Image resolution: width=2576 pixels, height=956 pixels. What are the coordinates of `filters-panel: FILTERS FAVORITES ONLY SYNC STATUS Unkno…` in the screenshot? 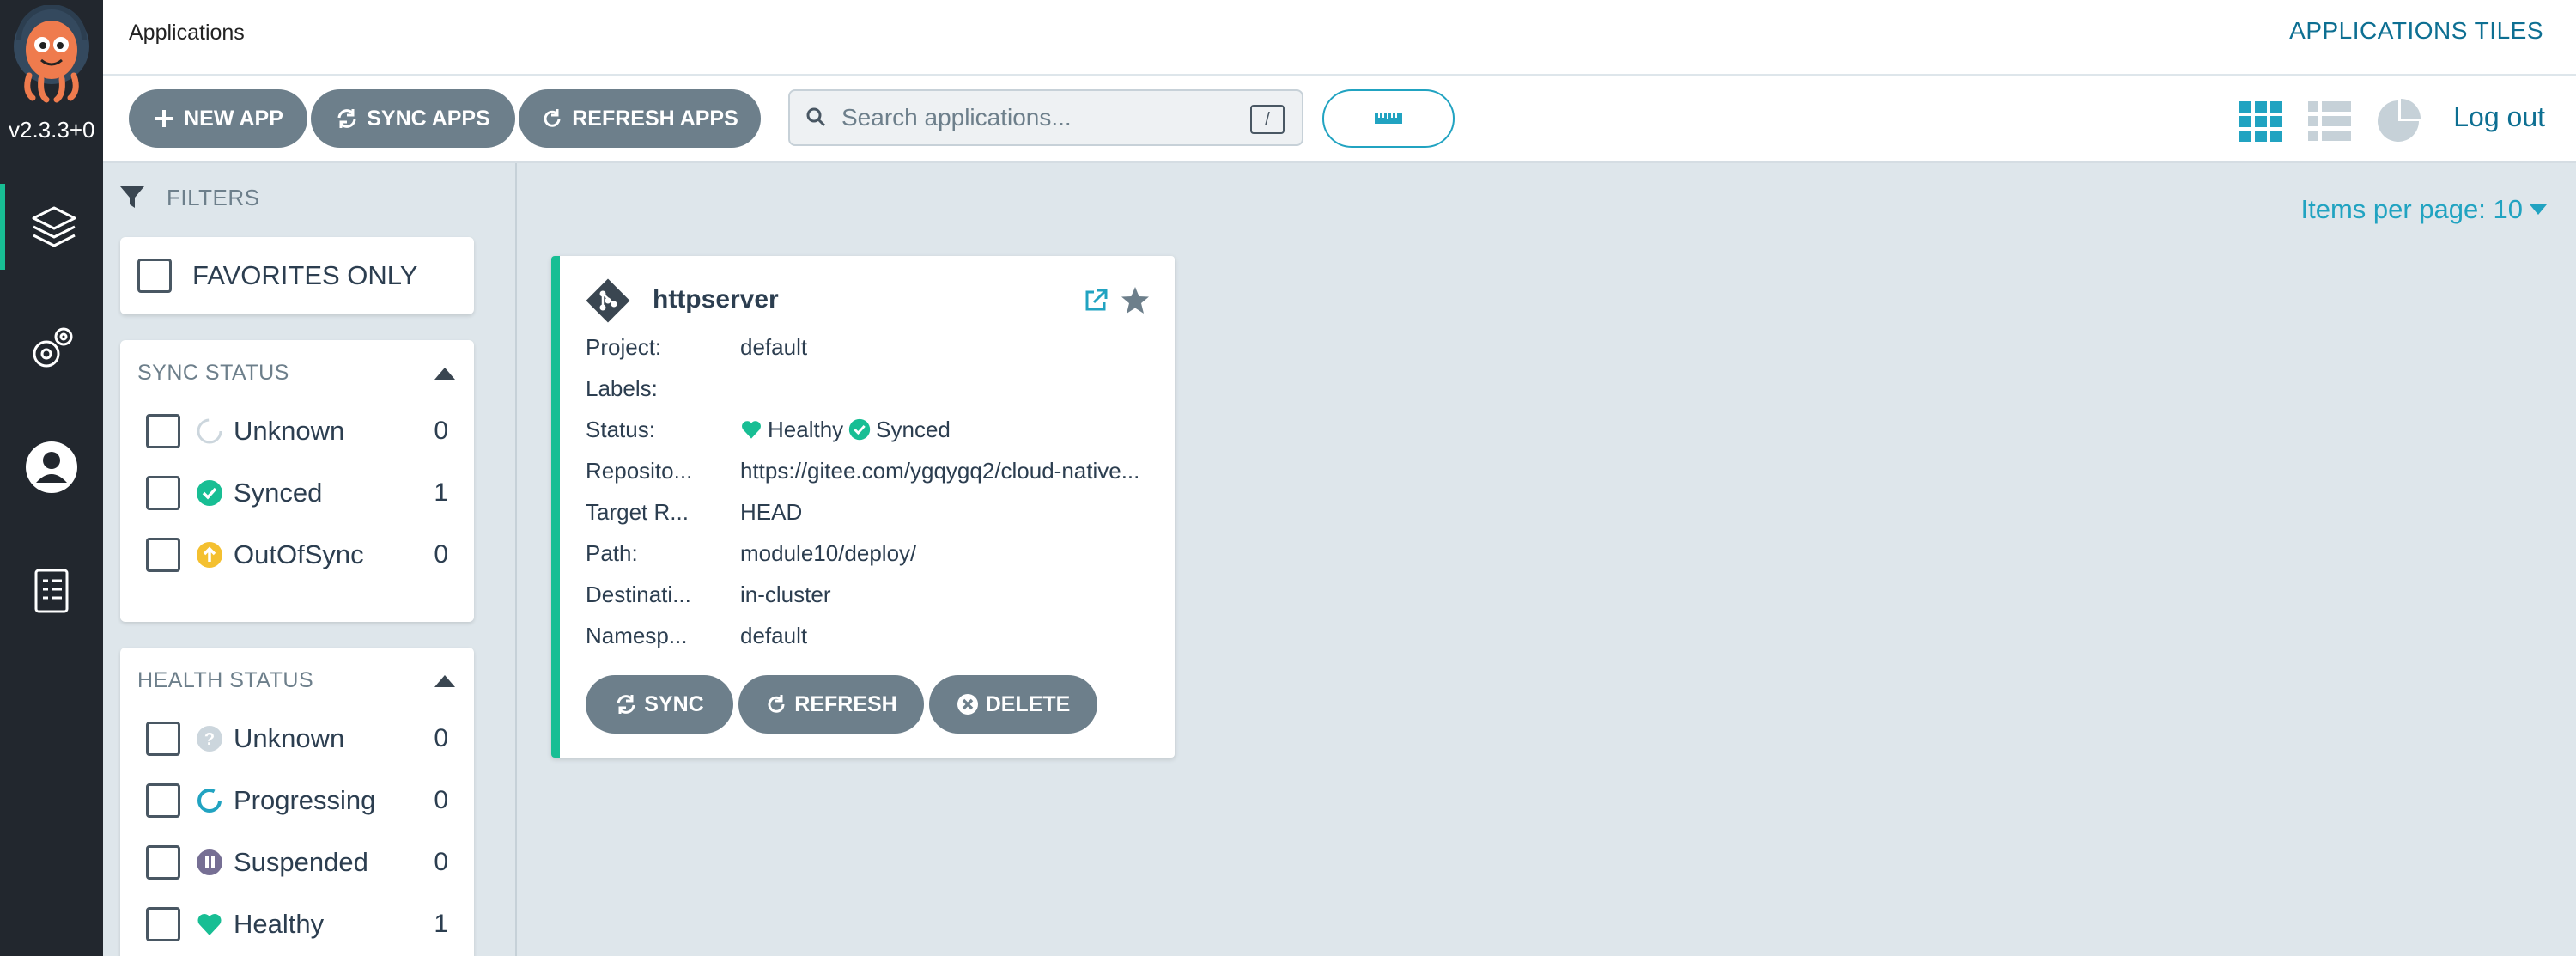 It's located at (310, 559).